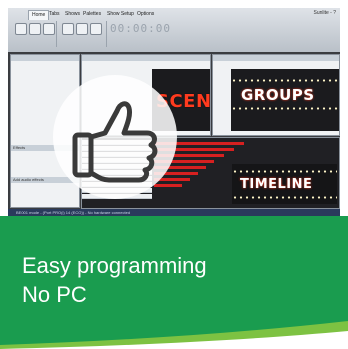 The height and width of the screenshot is (349, 348). What do you see at coordinates (114, 280) in the screenshot?
I see `caption: Easy programming No PC` at bounding box center [114, 280].